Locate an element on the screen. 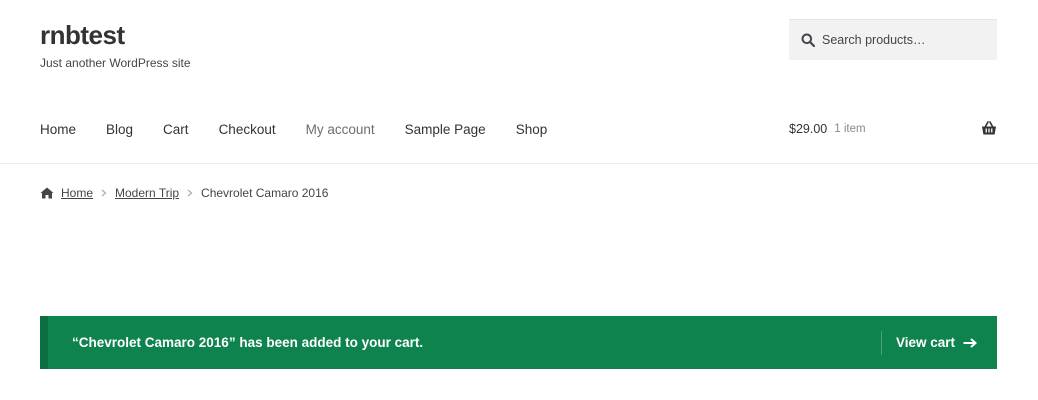  cart-amount: $29.00 is located at coordinates (808, 129).